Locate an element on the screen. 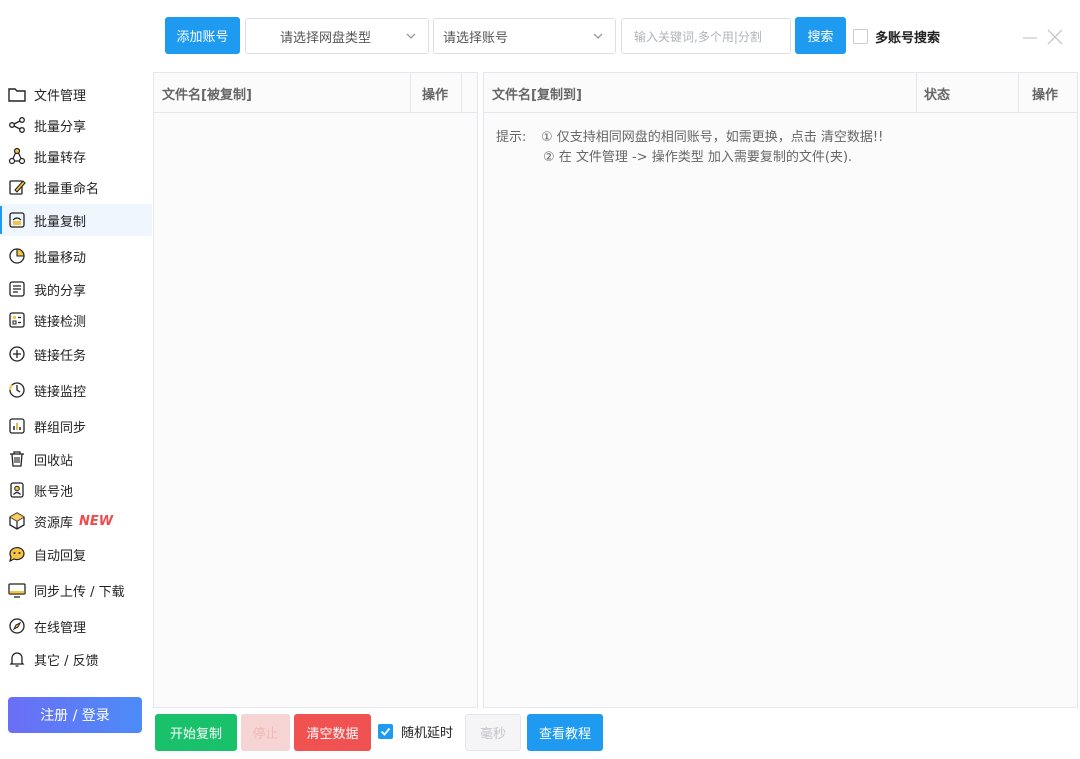 Image resolution: width=1080 pixels, height=759 pixels. keyword-placeholder: 输入关键词,多个用|分割 is located at coordinates (698, 36).